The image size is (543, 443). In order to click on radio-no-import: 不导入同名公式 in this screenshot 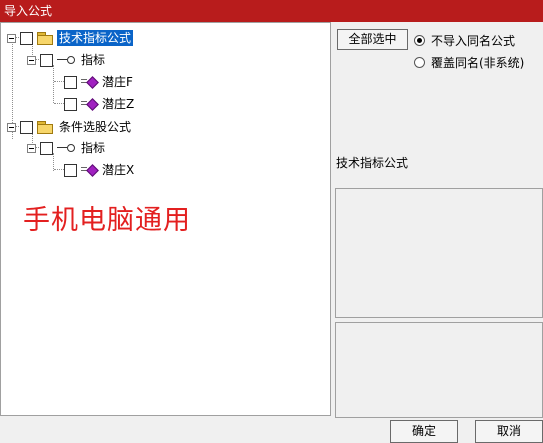, I will do `click(464, 40)`.